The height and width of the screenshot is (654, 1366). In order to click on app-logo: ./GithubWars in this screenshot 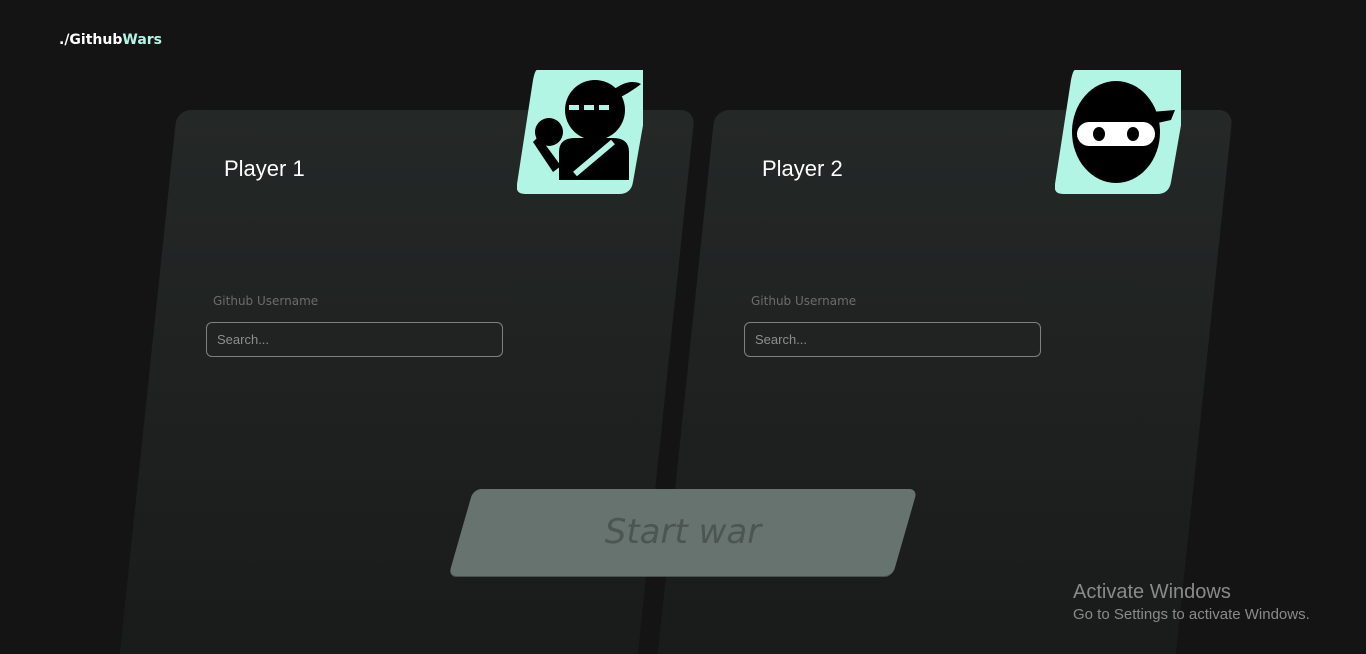, I will do `click(110, 40)`.